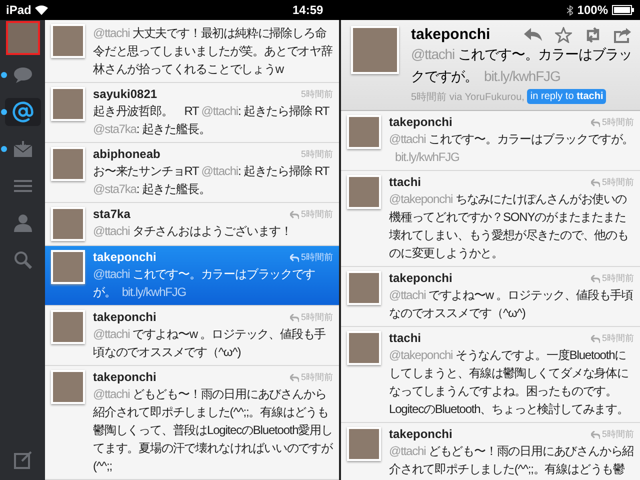  Describe the element at coordinates (23, 112) in the screenshot. I see `at-sign-icon` at that location.